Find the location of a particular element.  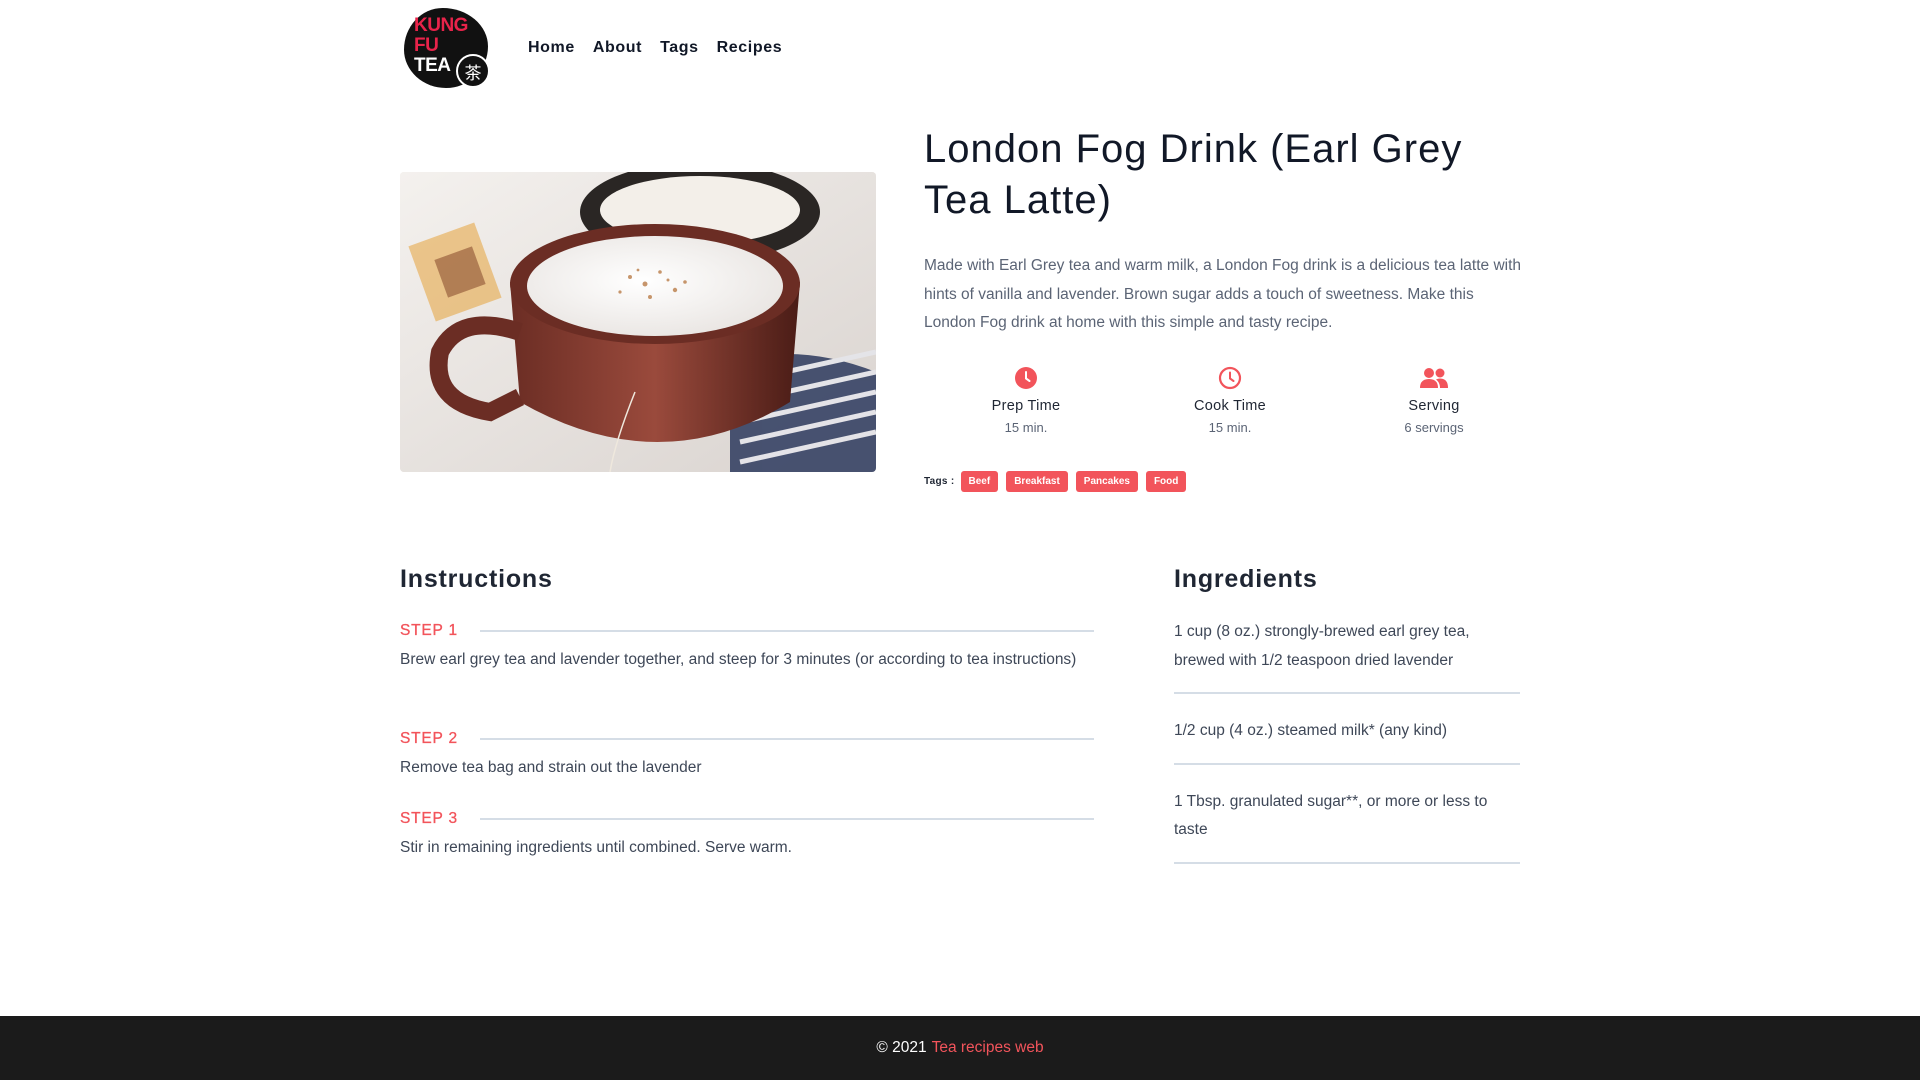

step-header: STEP 3 is located at coordinates (747, 819).